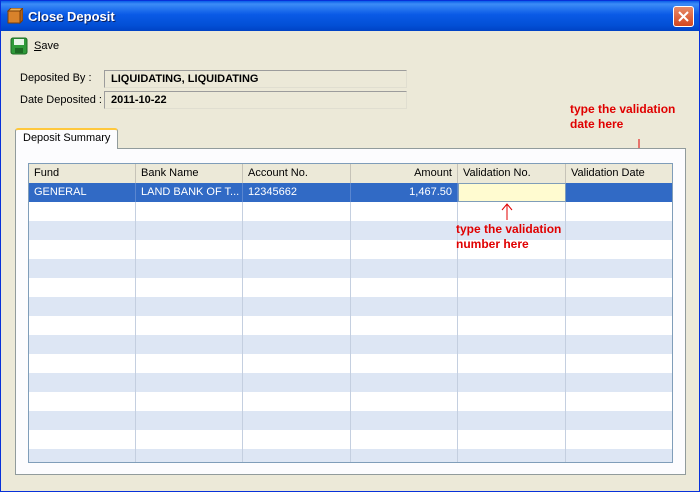  What do you see at coordinates (619, 173) in the screenshot?
I see `column-header-validation-date: Validation Date` at bounding box center [619, 173].